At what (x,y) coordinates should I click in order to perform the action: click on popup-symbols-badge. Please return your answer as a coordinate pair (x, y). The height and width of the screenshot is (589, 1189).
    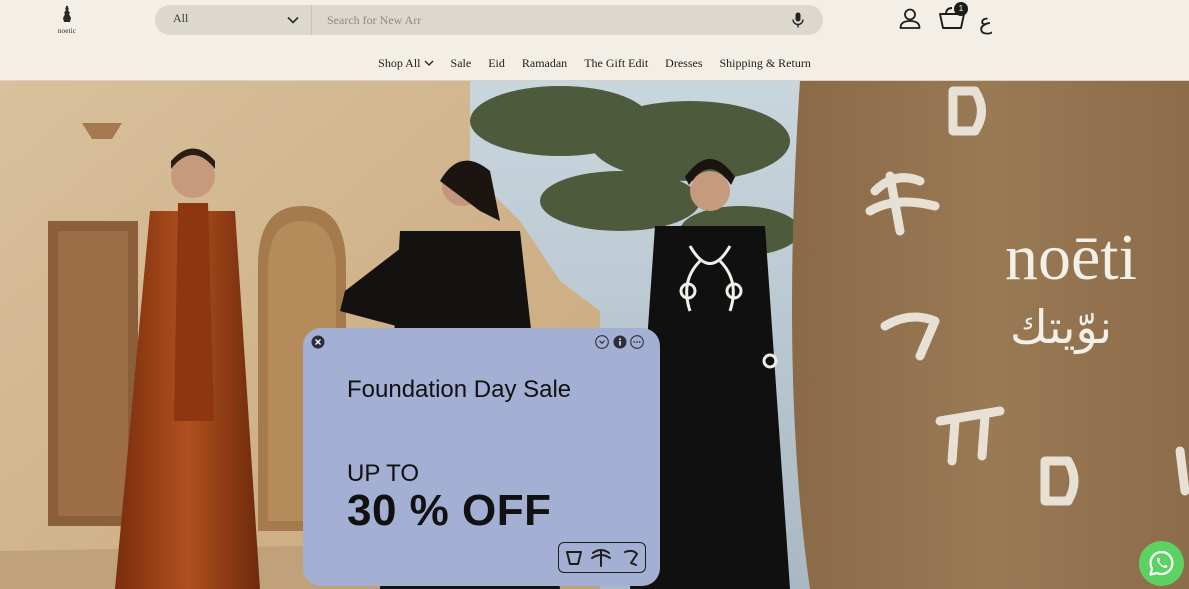
    Looking at the image, I should click on (602, 557).